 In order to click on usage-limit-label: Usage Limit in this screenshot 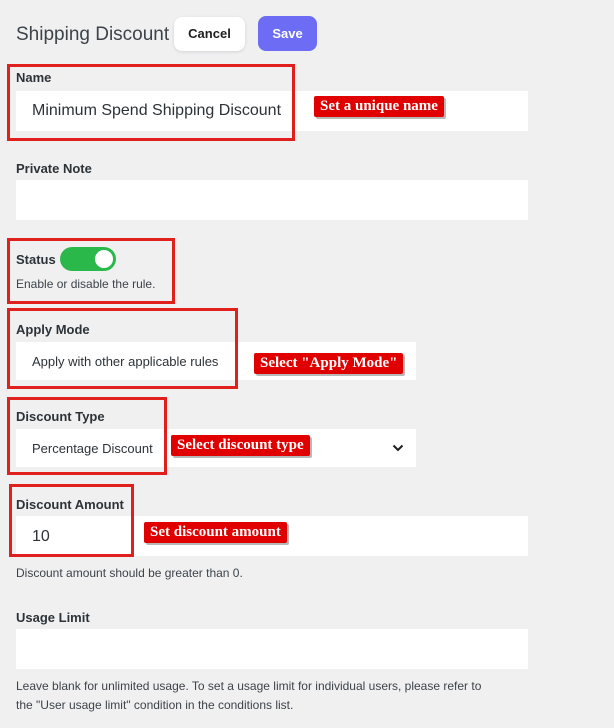, I will do `click(53, 617)`.